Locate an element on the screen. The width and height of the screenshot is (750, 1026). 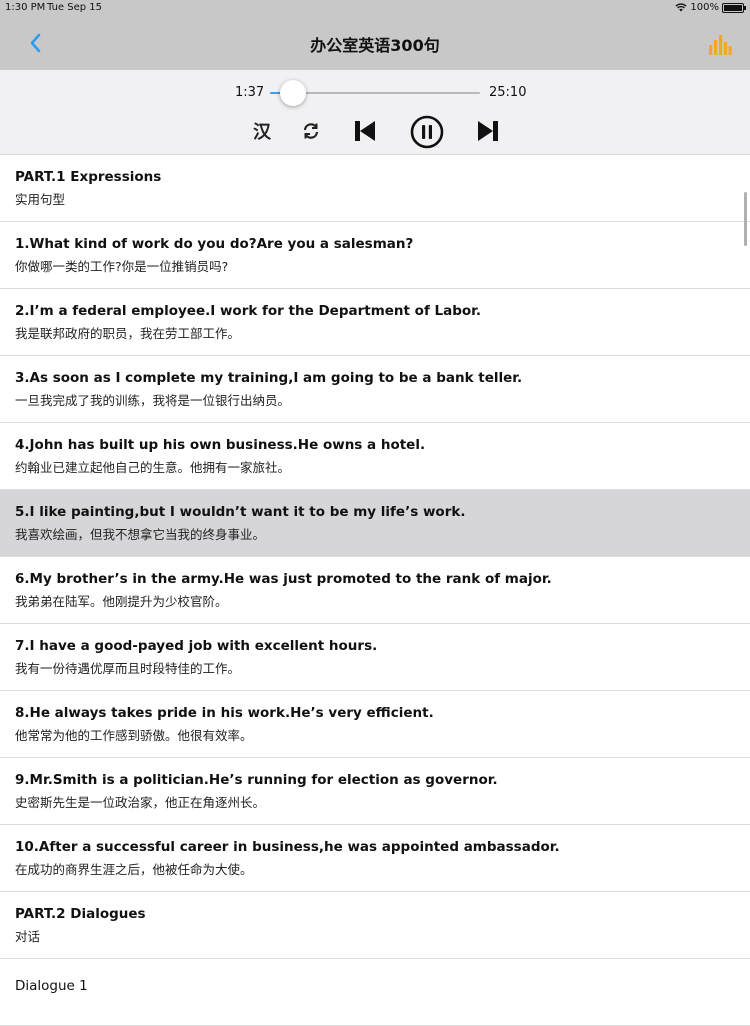
repeat-button is located at coordinates (311, 131).